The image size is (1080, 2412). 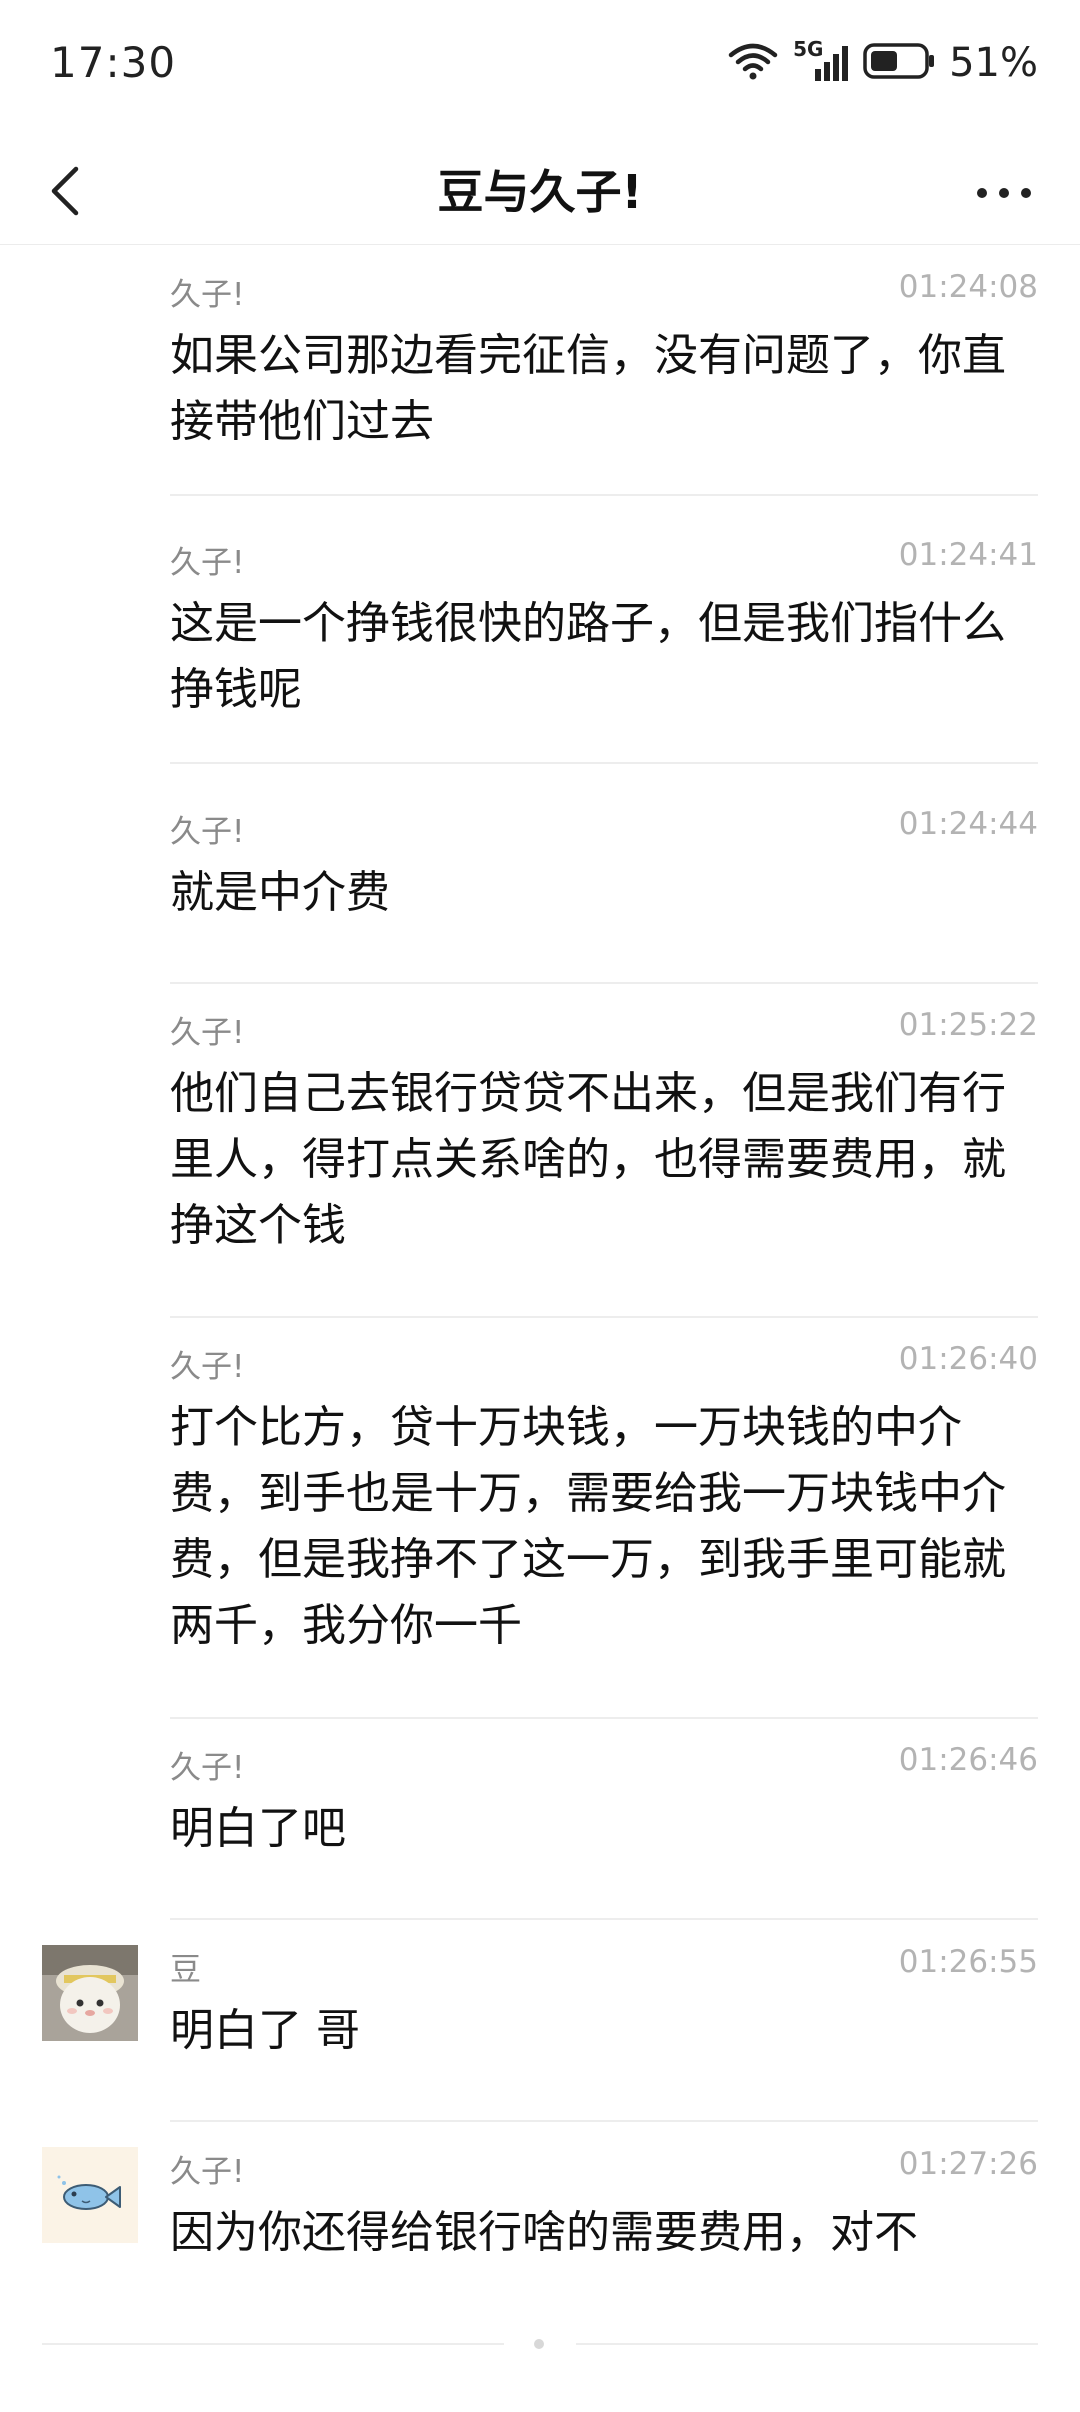 I want to click on message-item: 久子! 01:24:44 就是中介费, so click(x=540, y=883).